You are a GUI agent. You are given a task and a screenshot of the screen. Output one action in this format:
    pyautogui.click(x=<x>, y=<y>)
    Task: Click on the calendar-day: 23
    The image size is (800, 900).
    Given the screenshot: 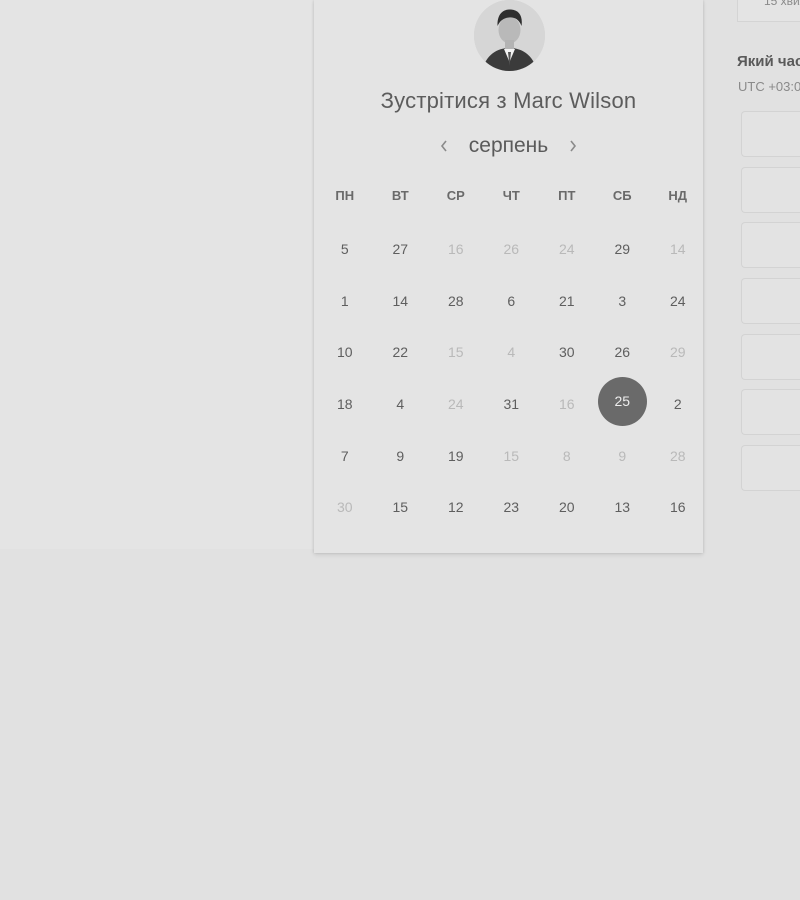 What is the action you would take?
    pyautogui.click(x=512, y=507)
    